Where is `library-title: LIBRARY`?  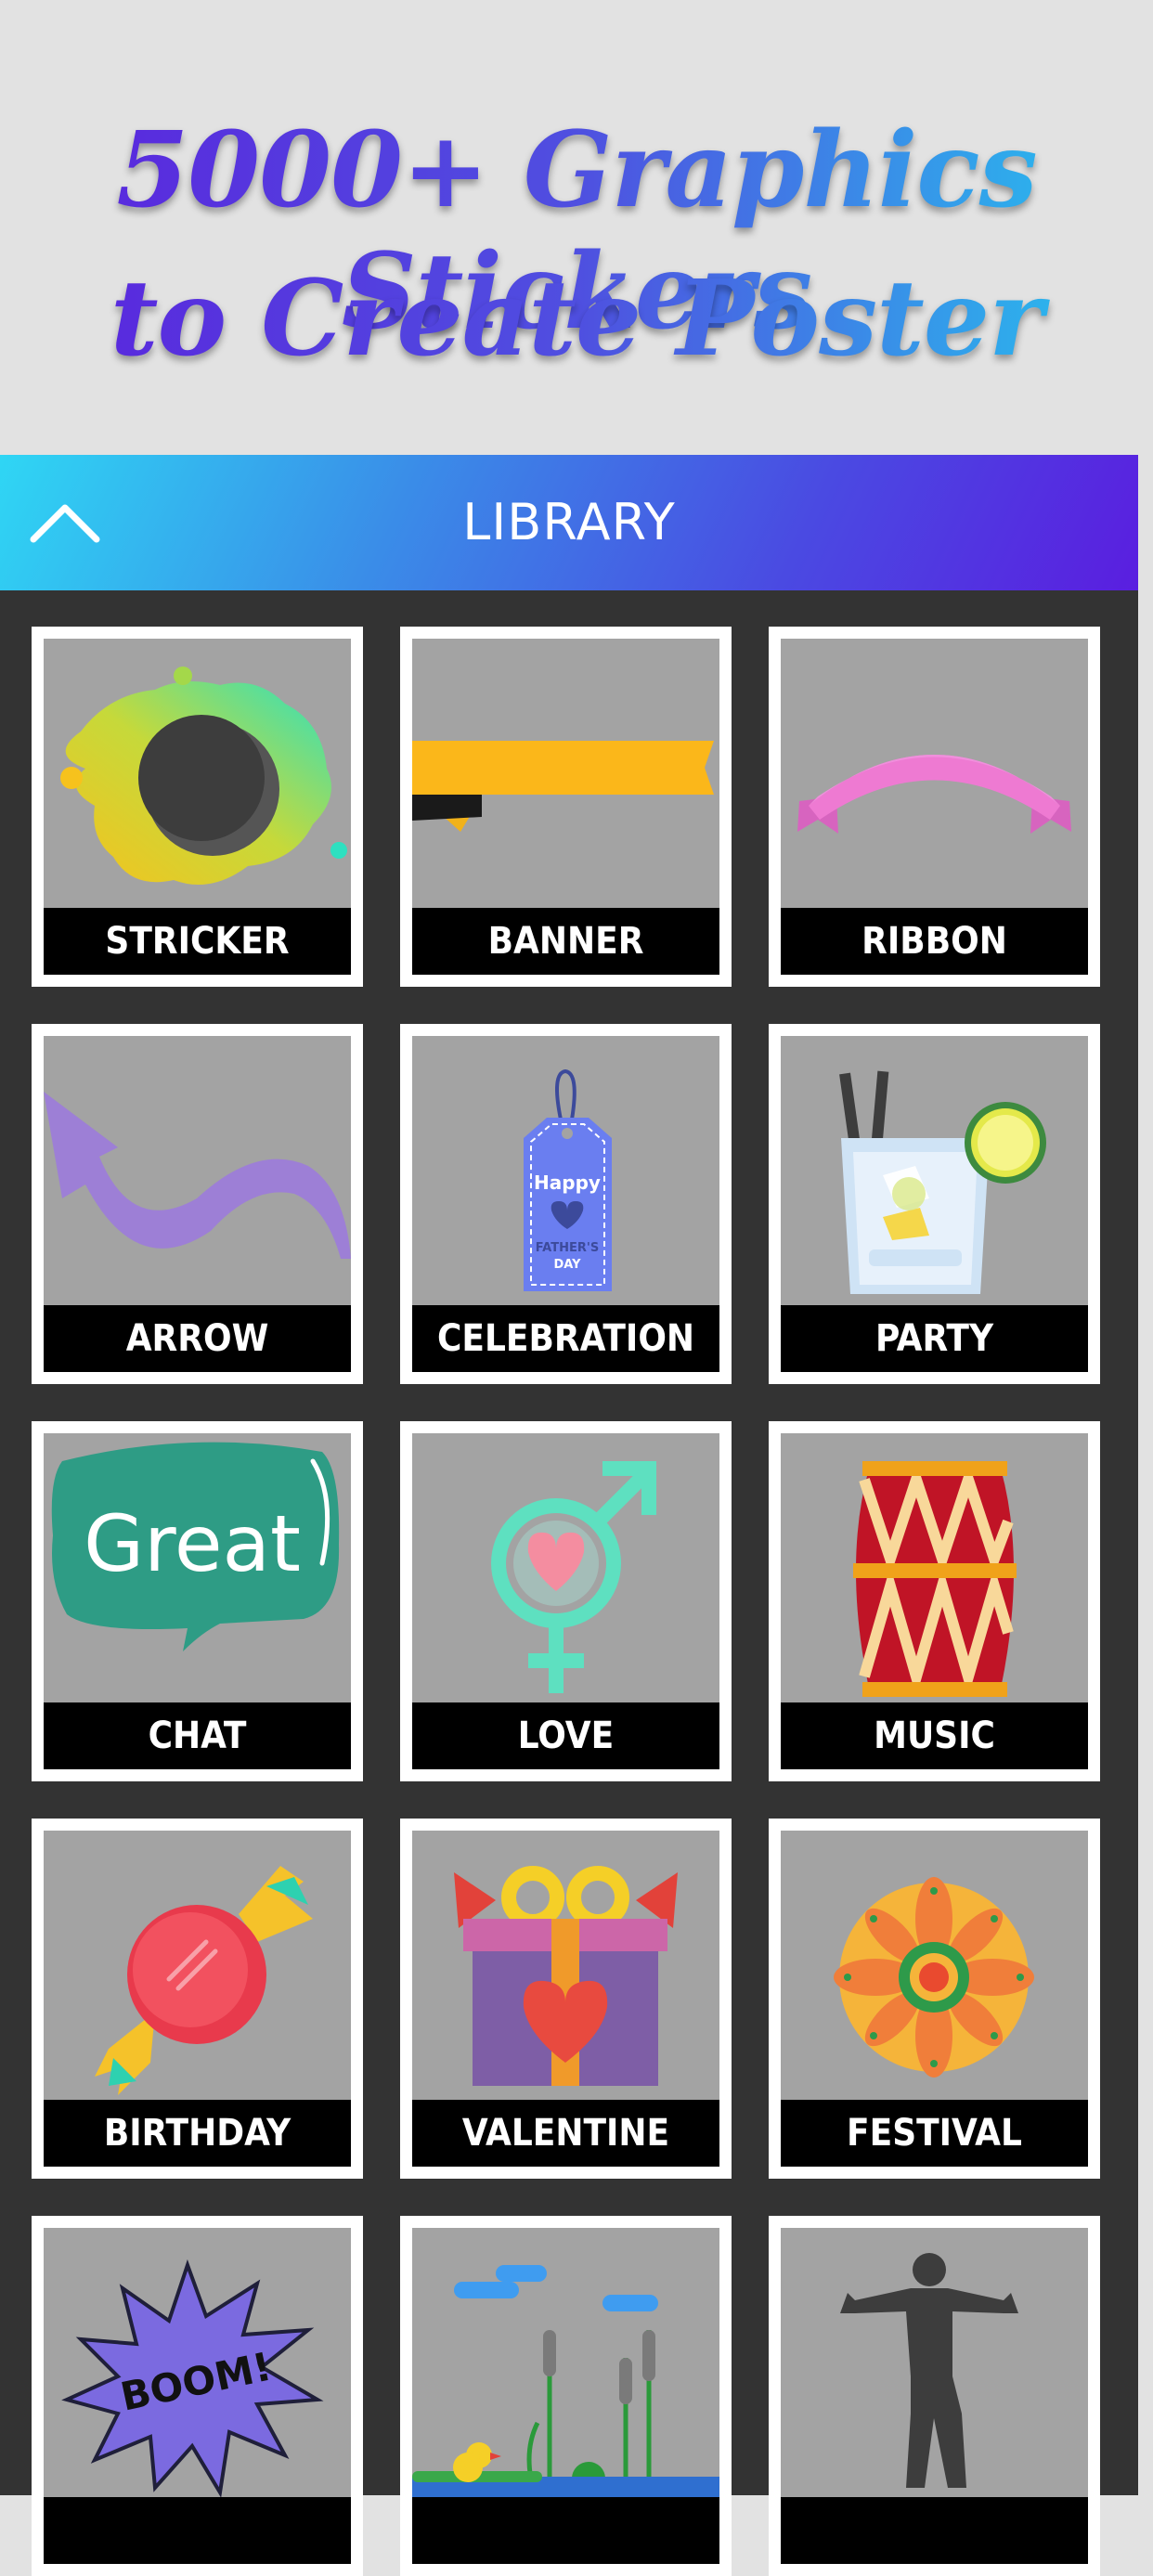
library-title: LIBRARY is located at coordinates (569, 522).